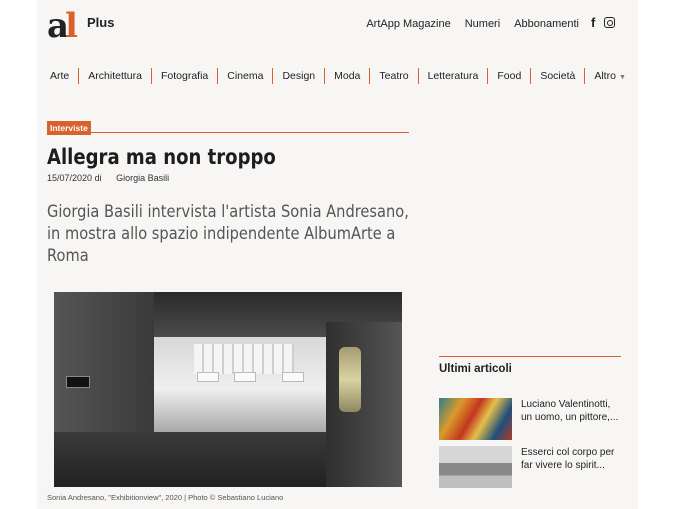  What do you see at coordinates (82, 27) in the screenshot?
I see `site-logo: al Plus` at bounding box center [82, 27].